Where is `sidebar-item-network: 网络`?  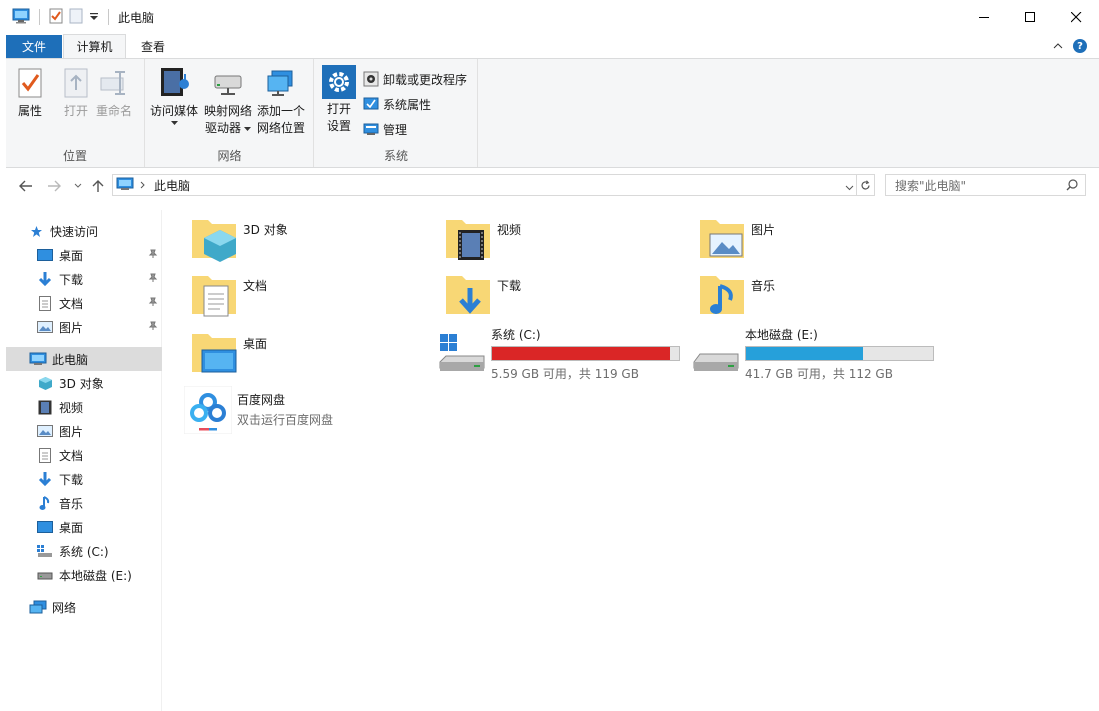 sidebar-item-network: 网络 is located at coordinates (84, 607).